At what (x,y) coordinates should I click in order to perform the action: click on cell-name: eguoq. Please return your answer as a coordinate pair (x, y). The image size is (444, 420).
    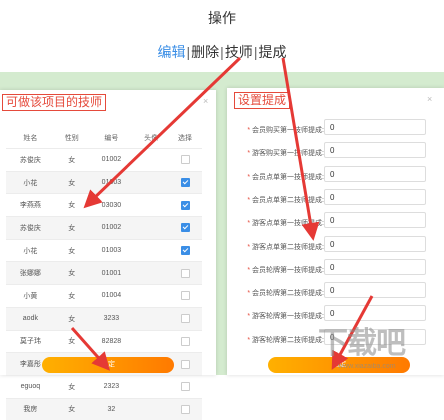
    Looking at the image, I should click on (30, 386).